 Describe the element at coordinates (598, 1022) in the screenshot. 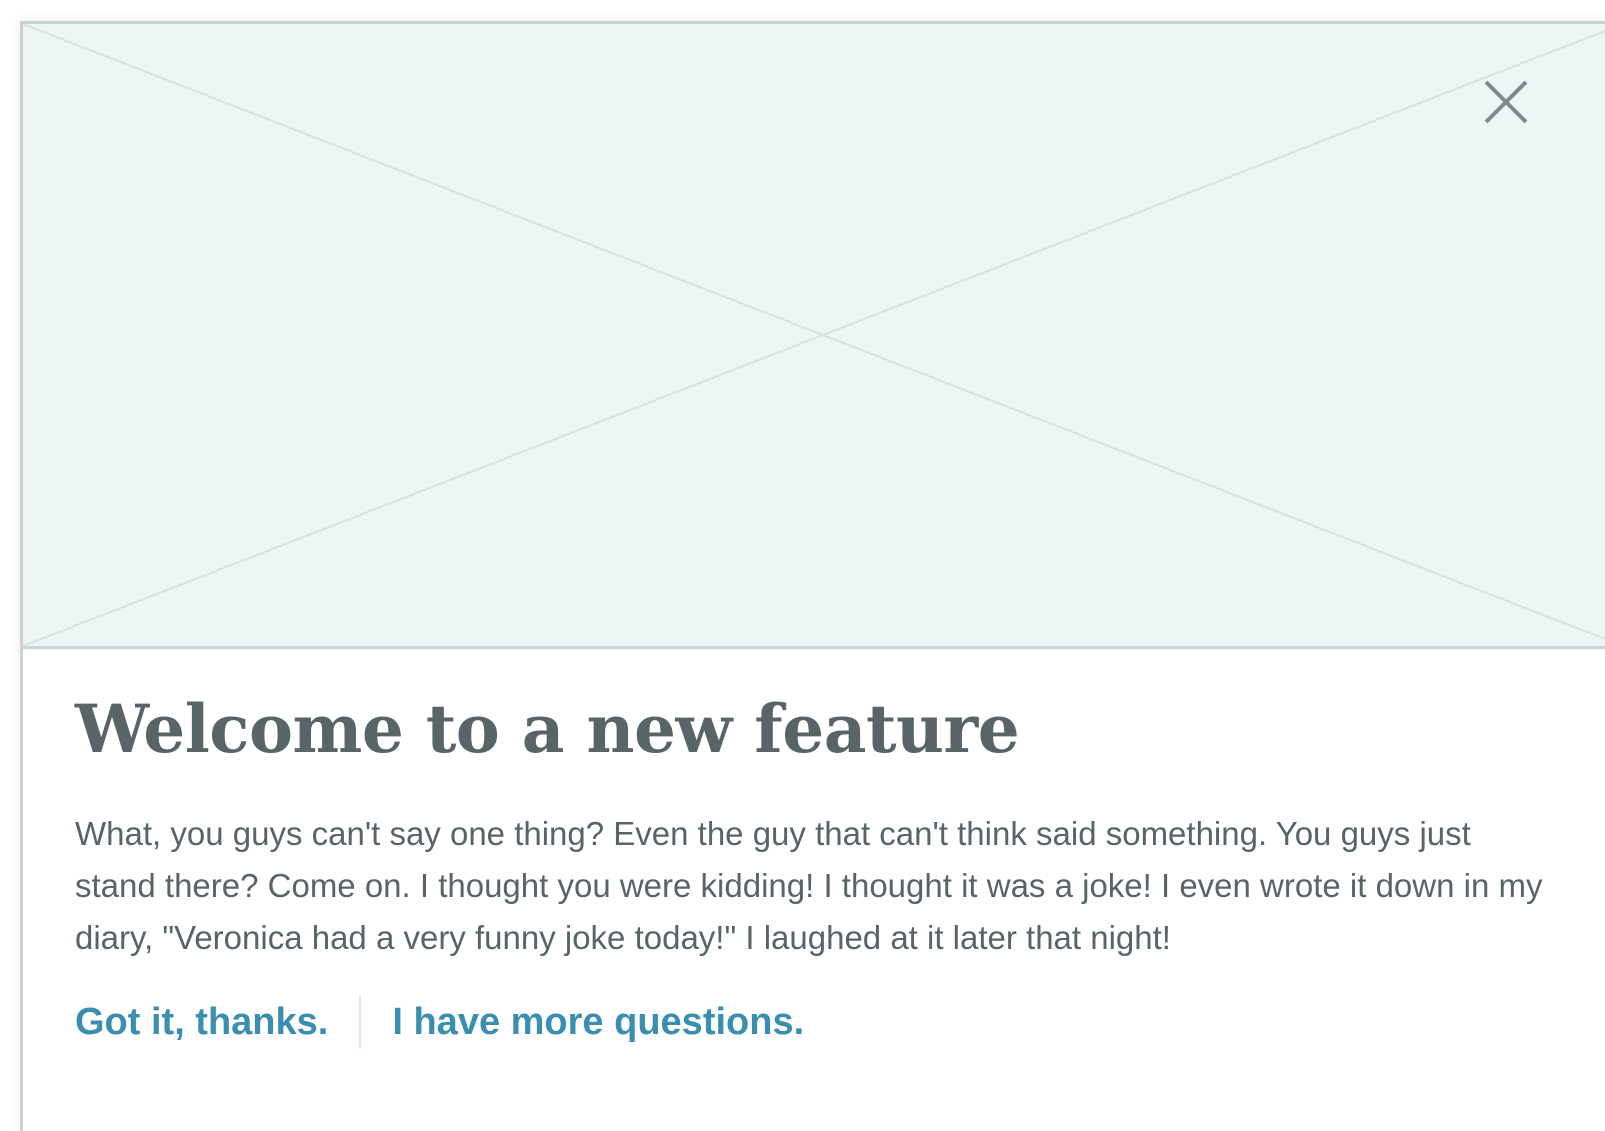

I see `more-questions-button: I have more questions.` at that location.